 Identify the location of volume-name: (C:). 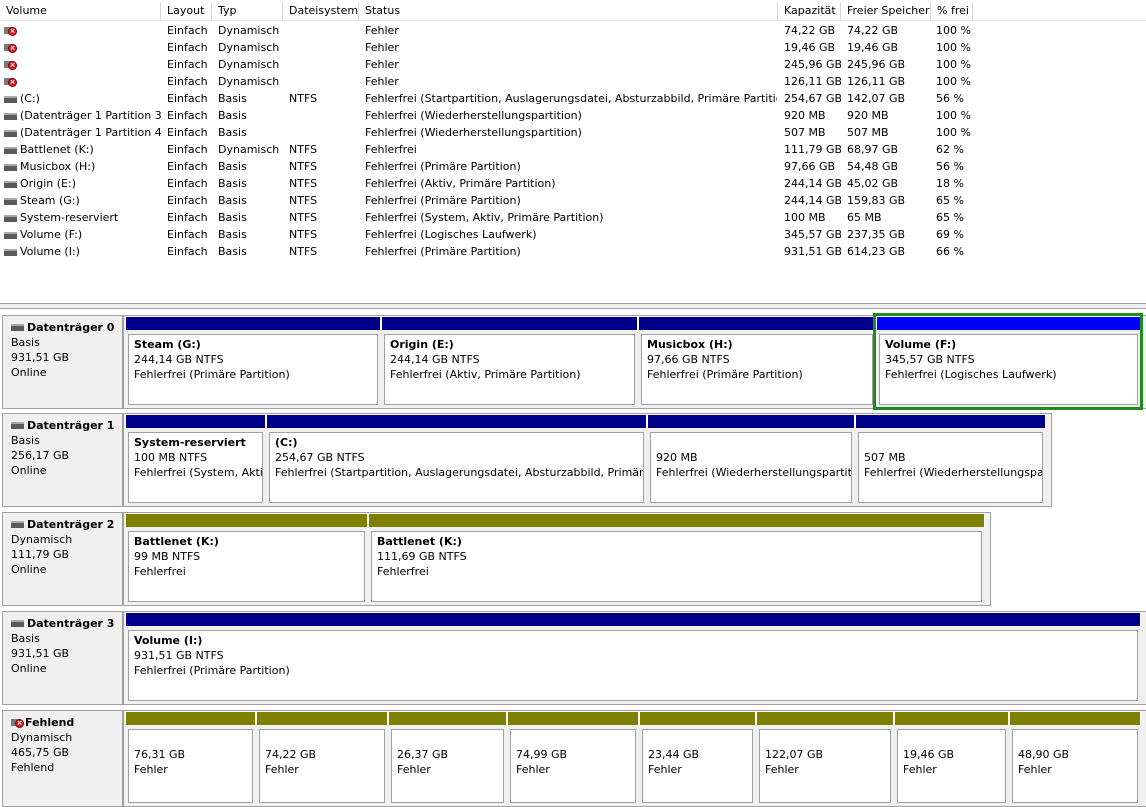
(30, 98).